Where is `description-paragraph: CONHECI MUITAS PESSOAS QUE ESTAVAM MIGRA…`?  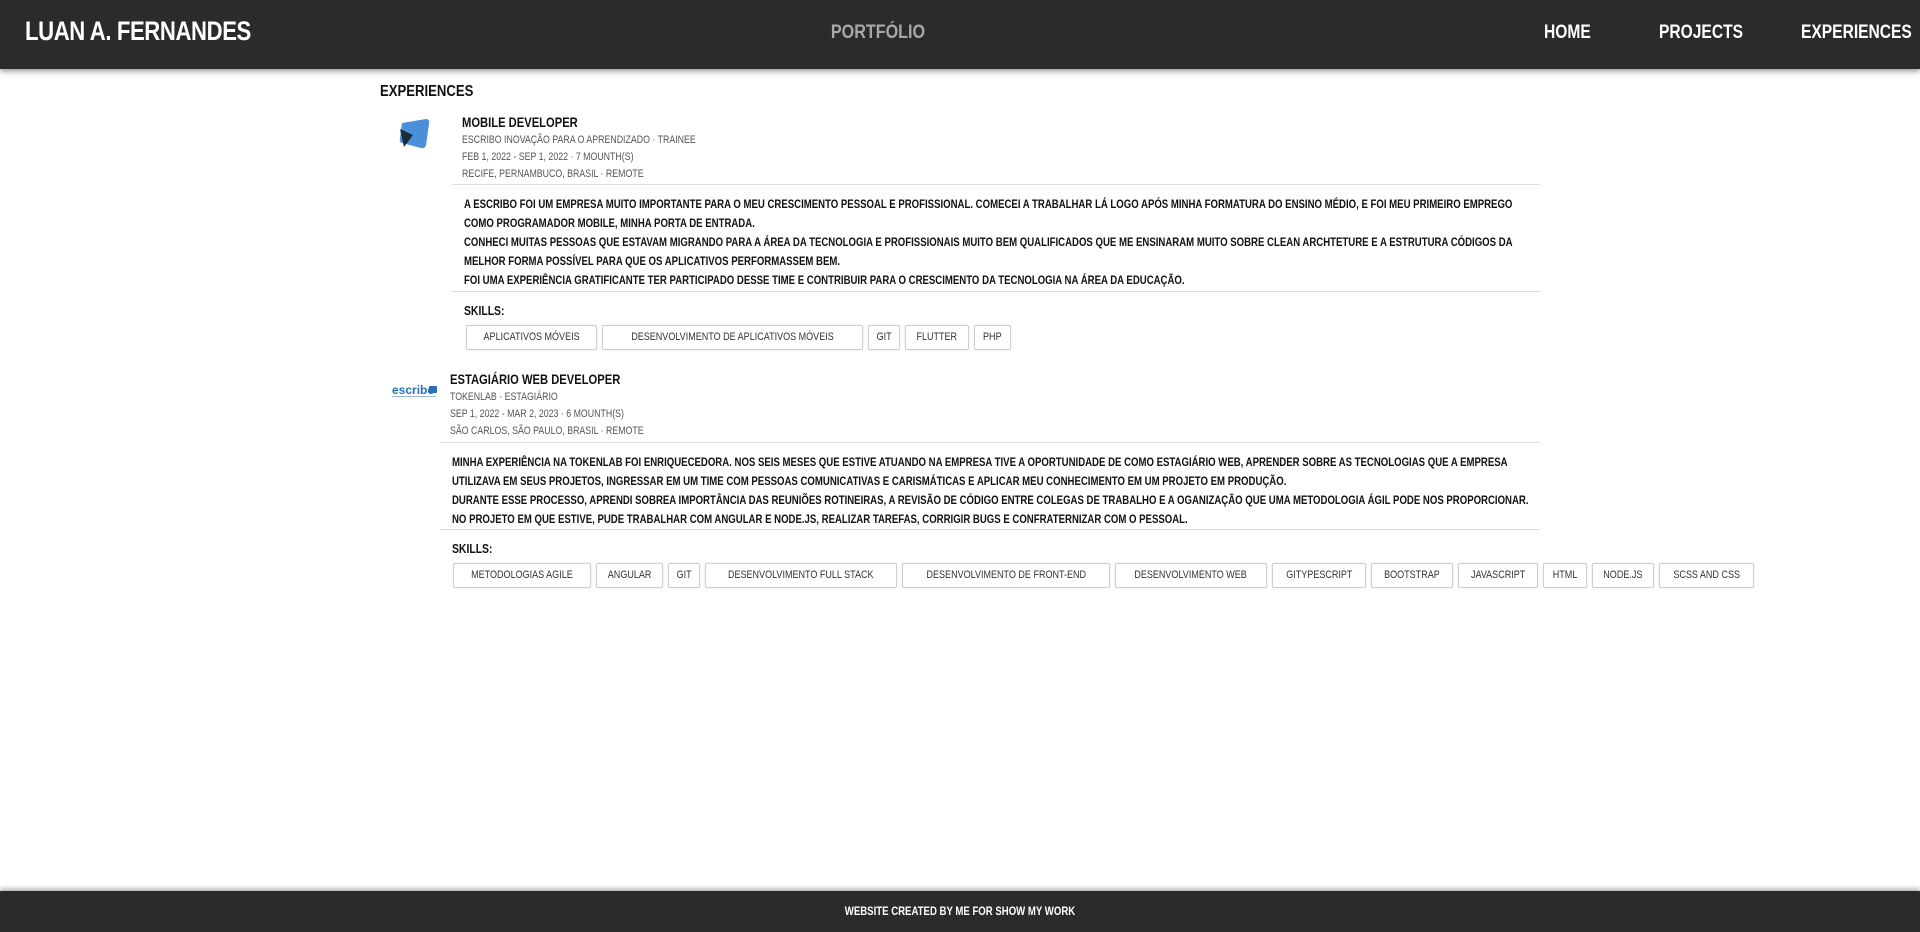 description-paragraph: CONHECI MUITAS PESSOAS QUE ESTAVAM MIGRA… is located at coordinates (988, 251).